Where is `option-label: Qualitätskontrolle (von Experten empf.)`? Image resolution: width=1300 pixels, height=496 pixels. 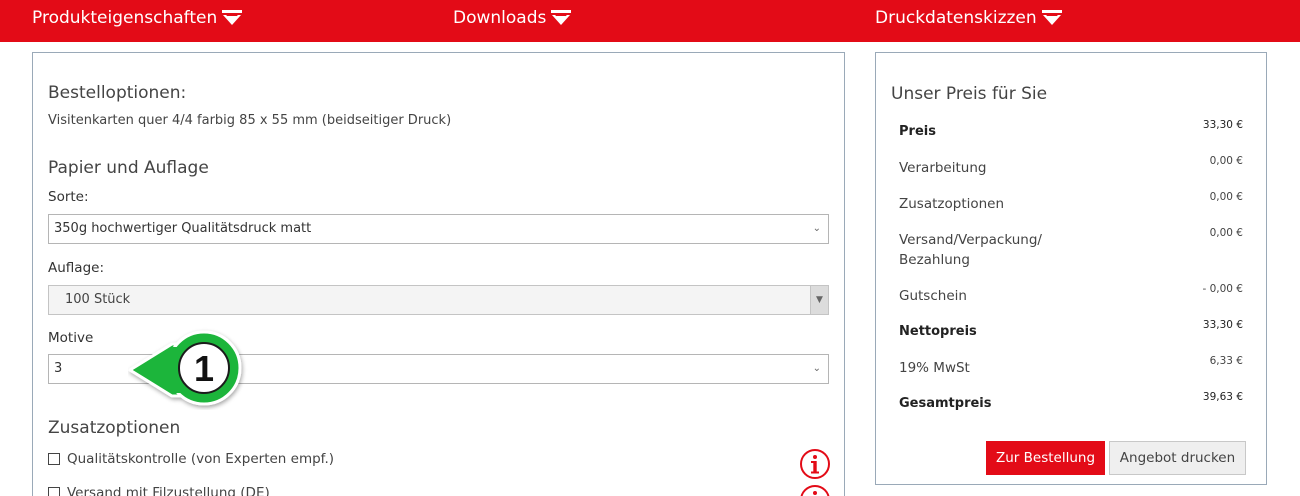 option-label: Qualitätskontrolle (von Experten empf.) is located at coordinates (201, 459).